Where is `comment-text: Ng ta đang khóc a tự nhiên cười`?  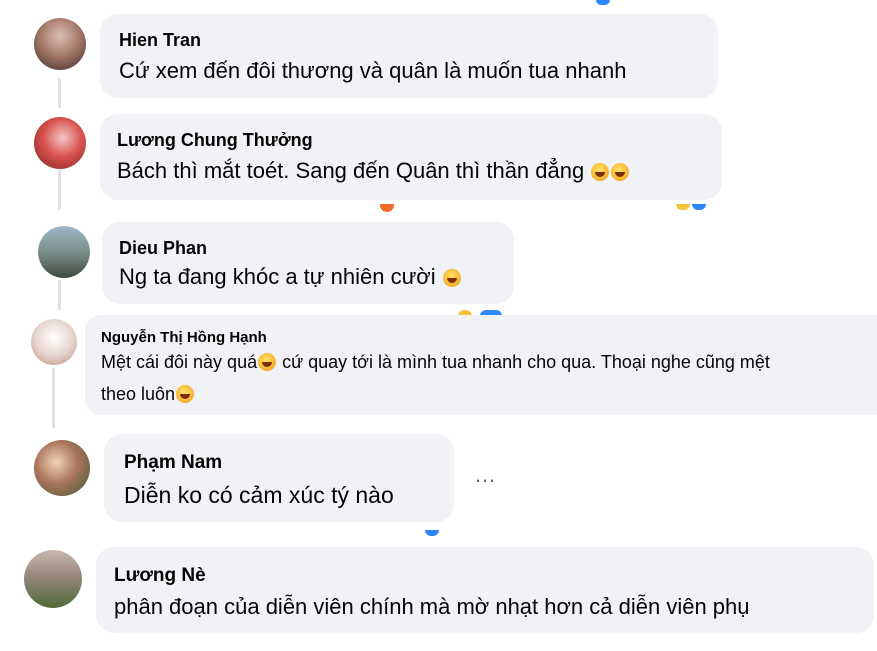
comment-text: Ng ta đang khóc a tự nhiên cười is located at coordinates (290, 277).